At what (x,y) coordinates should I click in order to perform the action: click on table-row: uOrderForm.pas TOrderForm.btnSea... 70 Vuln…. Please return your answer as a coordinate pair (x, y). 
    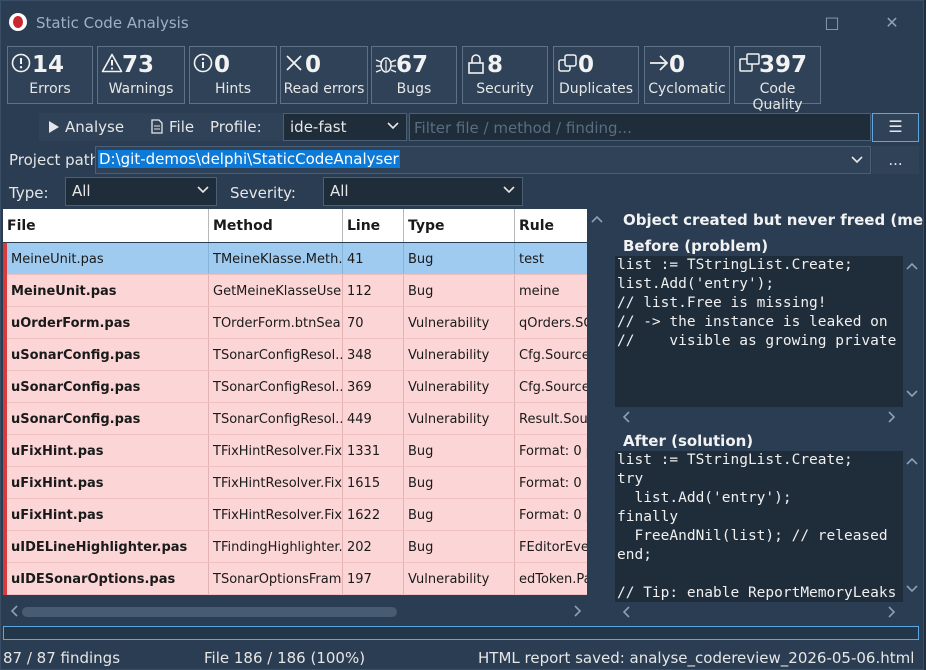
    Looking at the image, I should click on (295, 323).